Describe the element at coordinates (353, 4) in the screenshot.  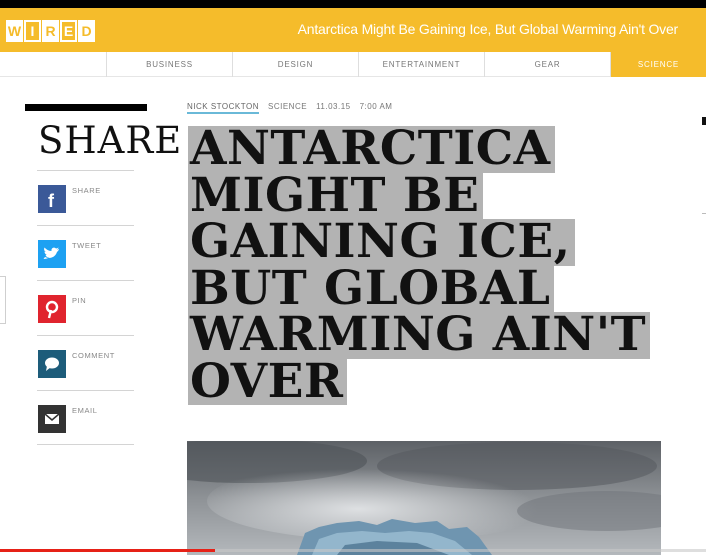
I see `video-top-bar` at that location.